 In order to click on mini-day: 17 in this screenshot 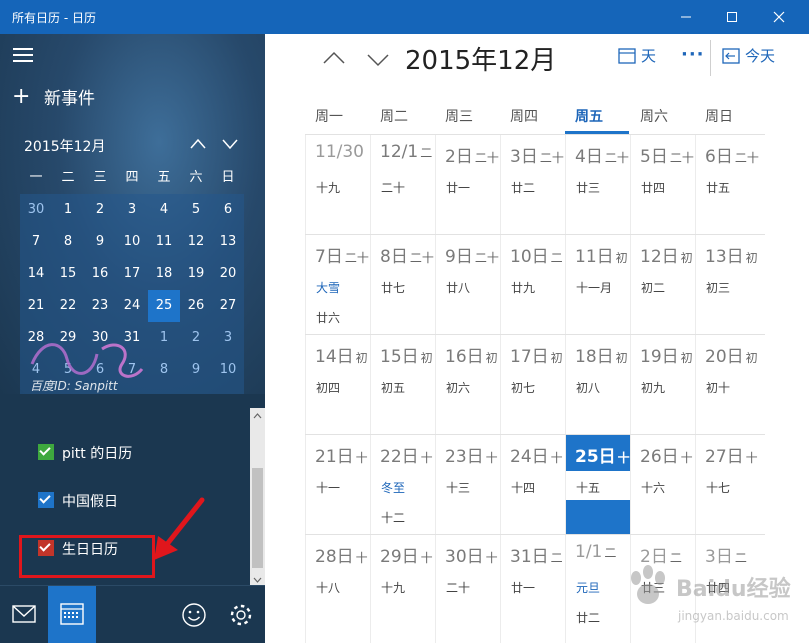, I will do `click(132, 274)`.